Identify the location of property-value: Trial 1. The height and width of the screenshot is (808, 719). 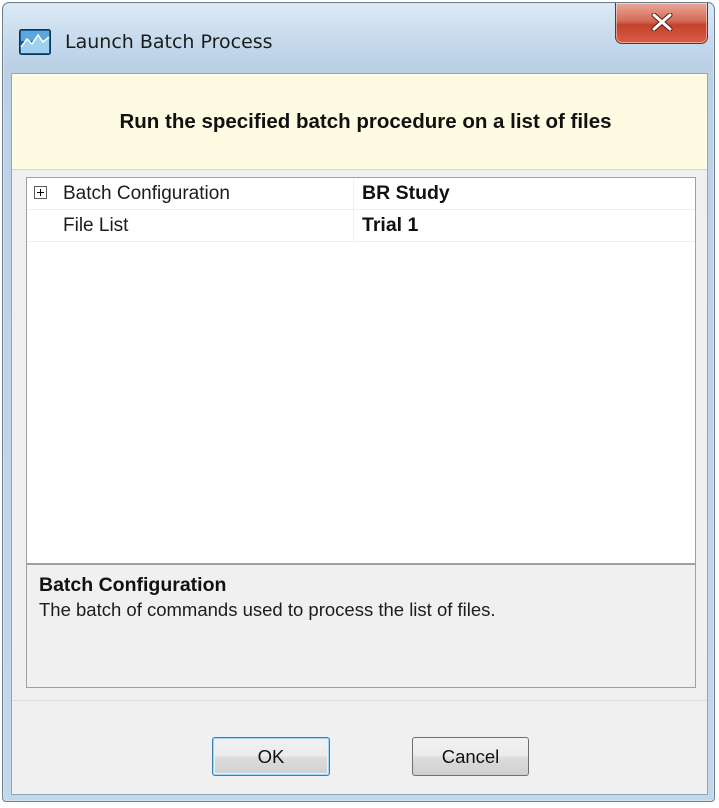
(524, 225).